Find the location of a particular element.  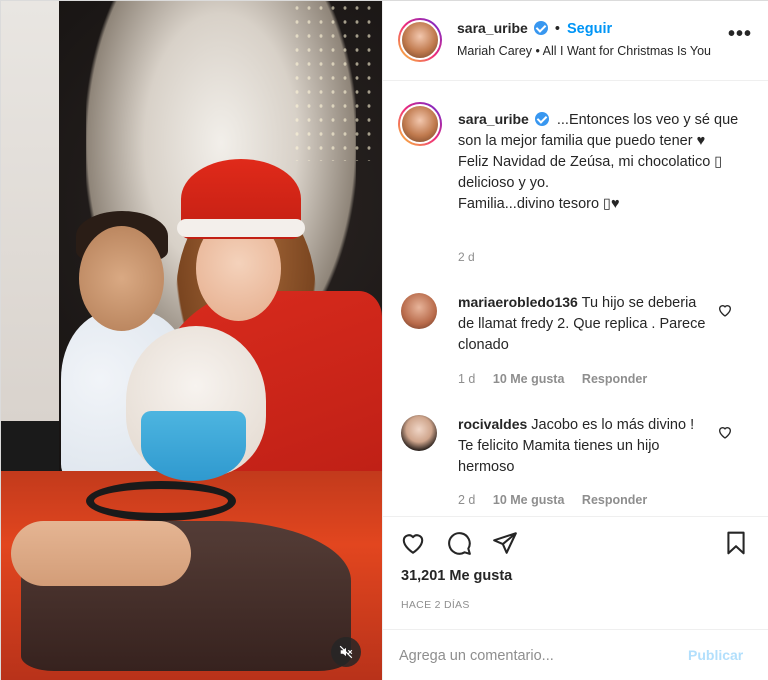

post-actions: 31,201 Me gusta HACE 2 DÍAS is located at coordinates (575, 572).